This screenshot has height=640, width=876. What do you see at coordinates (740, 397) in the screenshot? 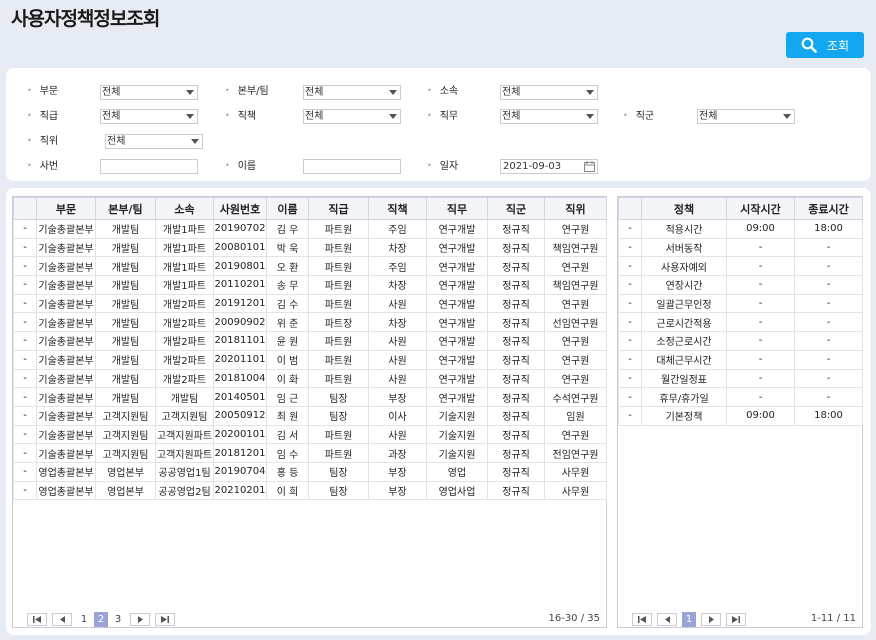
I see `table-row: - 휴무/휴가일 - -` at bounding box center [740, 397].